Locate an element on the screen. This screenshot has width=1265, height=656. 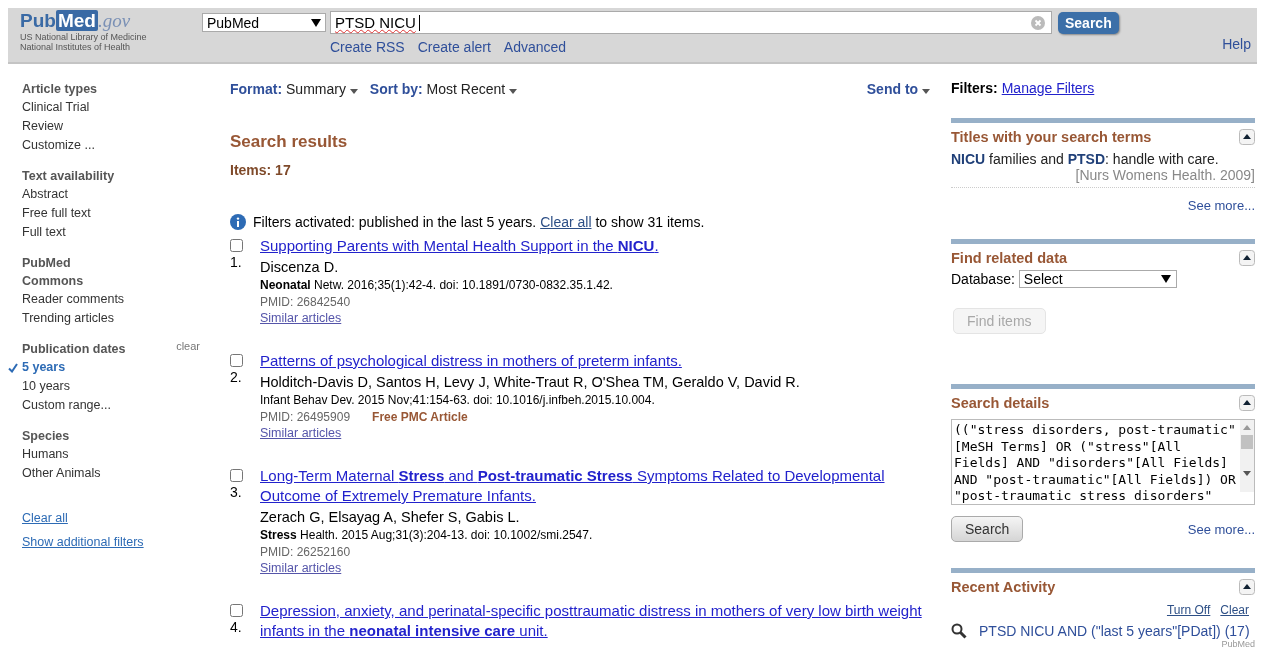
result-title-link: Patterns of psychological distress in mothers of preterm infants. is located at coordinates (598, 361).